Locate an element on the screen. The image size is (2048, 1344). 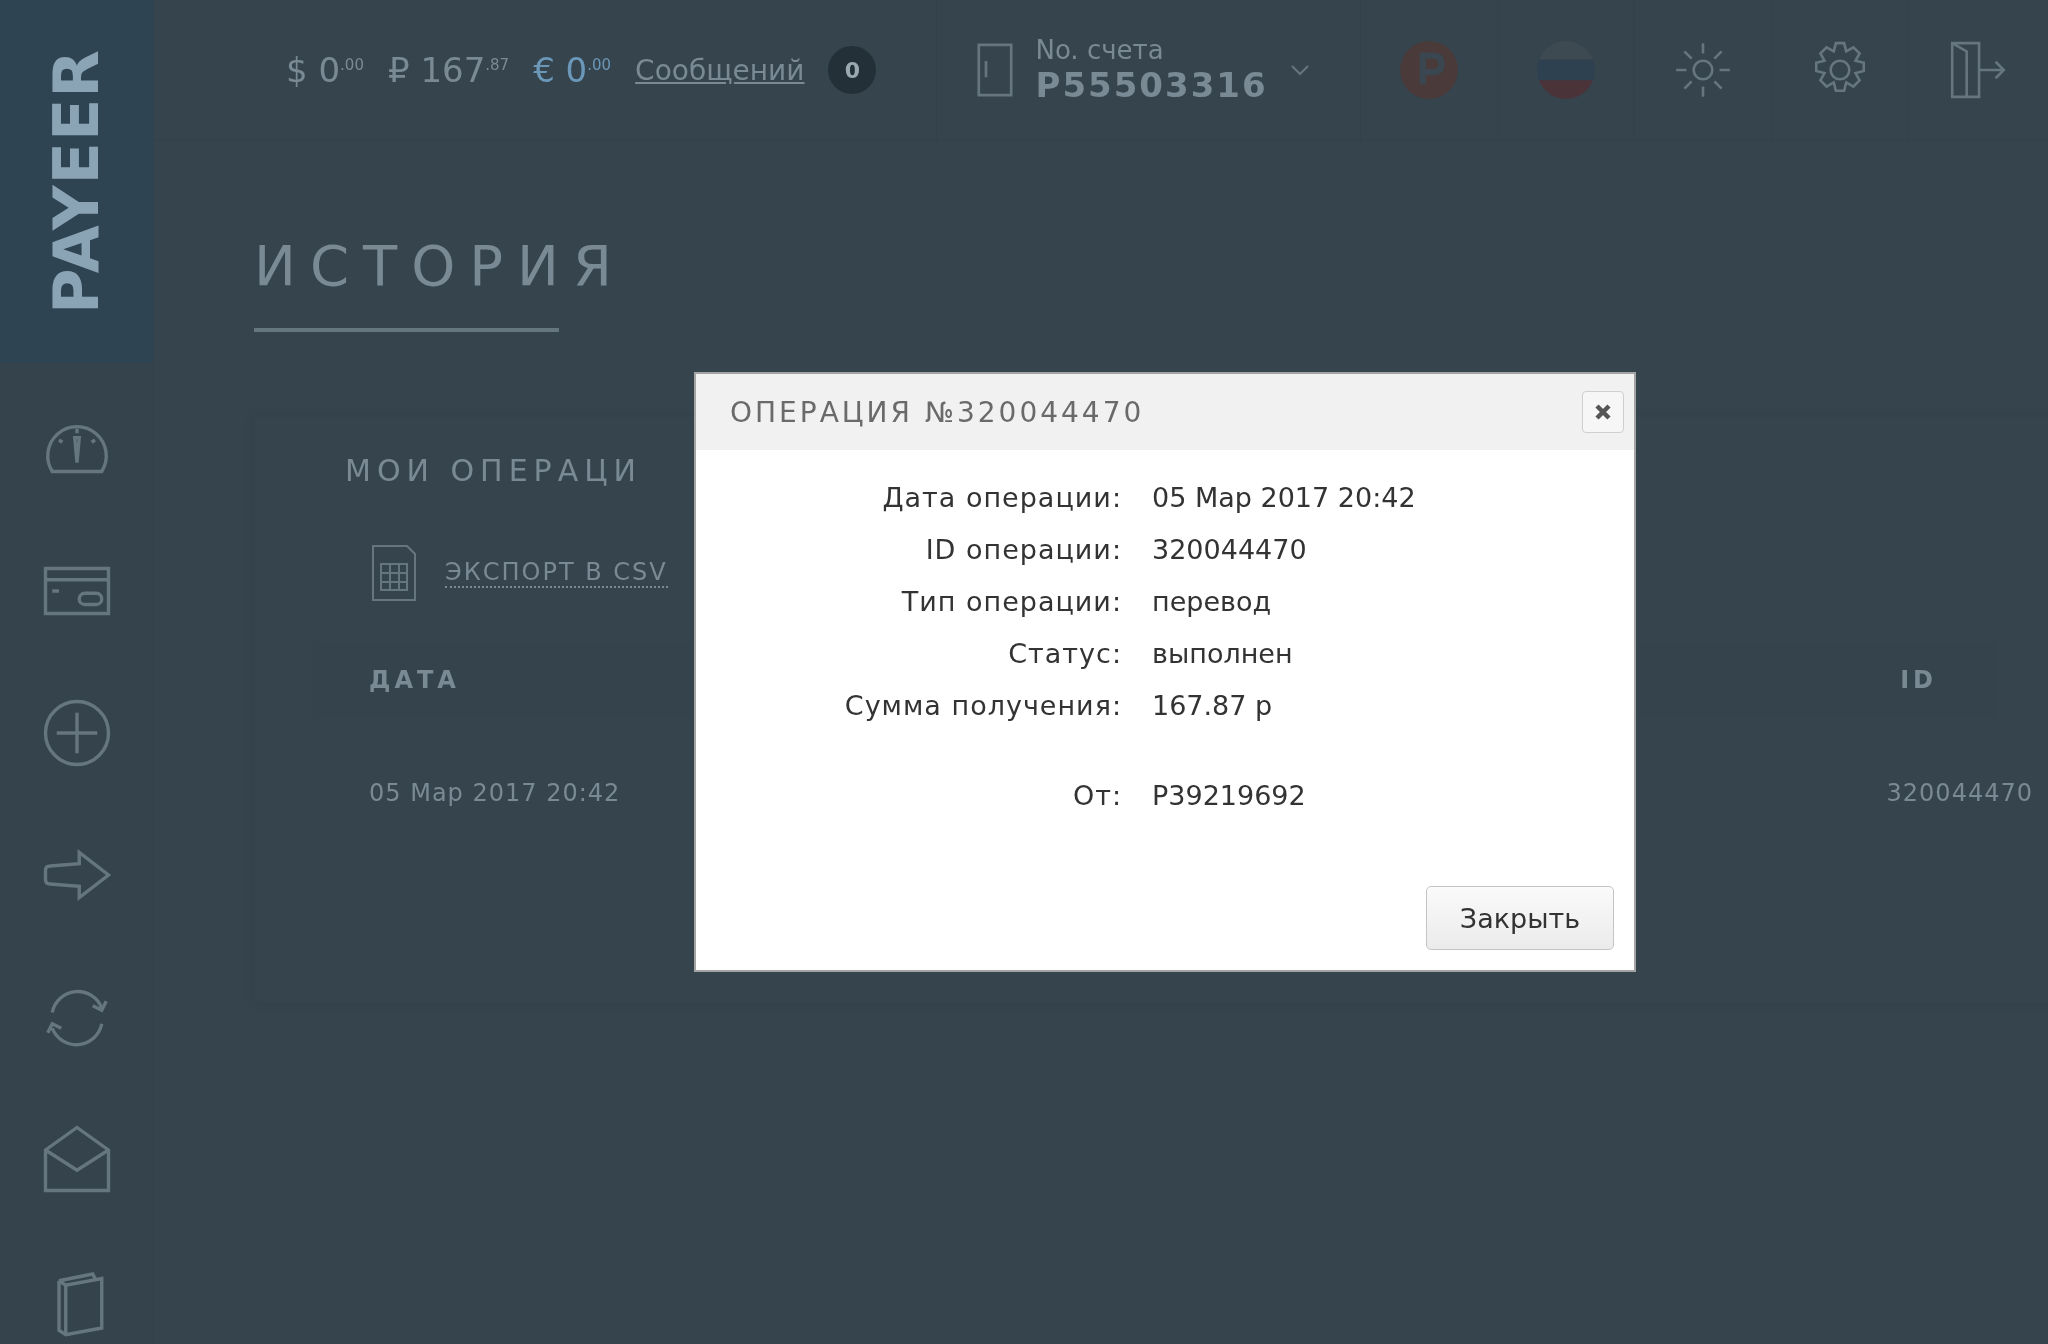
field-value: 05 Мар 2017 20:42 is located at coordinates (1284, 497).